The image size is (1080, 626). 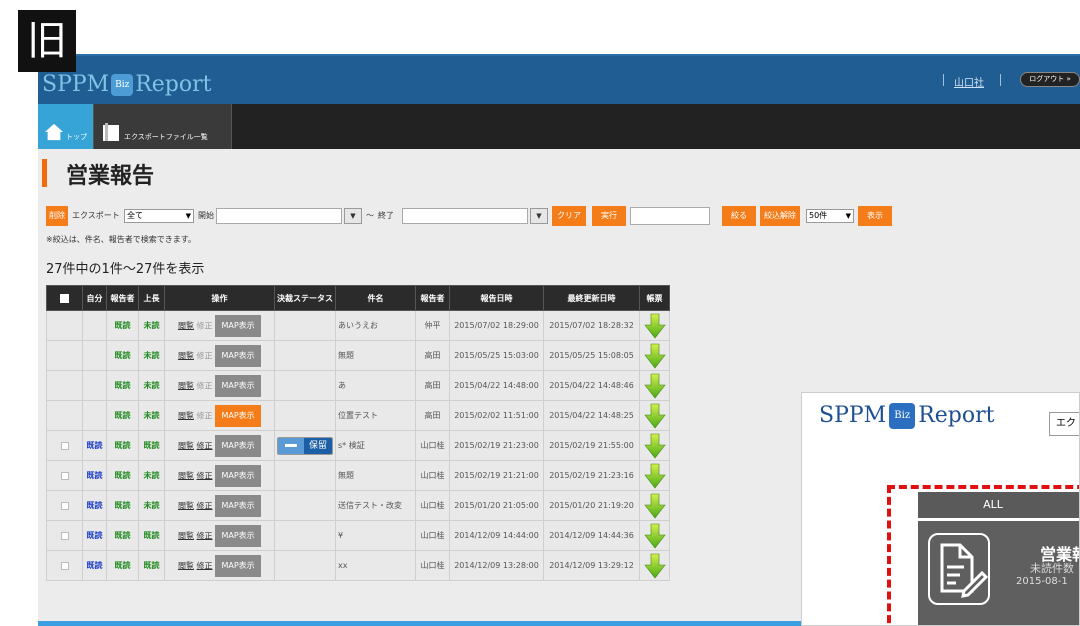 What do you see at coordinates (959, 569) in the screenshot?
I see `document-edit-icon` at bounding box center [959, 569].